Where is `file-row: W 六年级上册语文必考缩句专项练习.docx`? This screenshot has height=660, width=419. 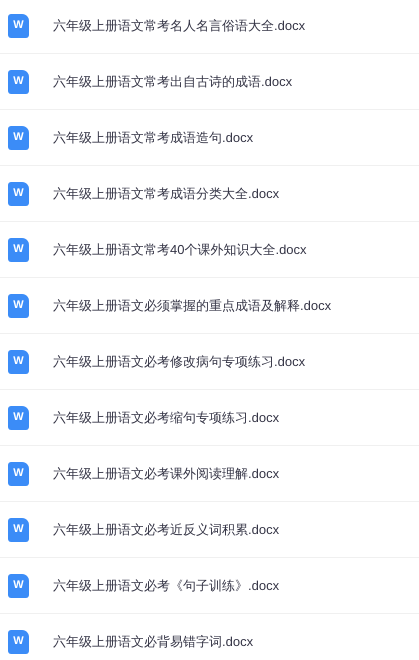
file-row: W 六年级上册语文必考缩句专项练习.docx is located at coordinates (209, 418).